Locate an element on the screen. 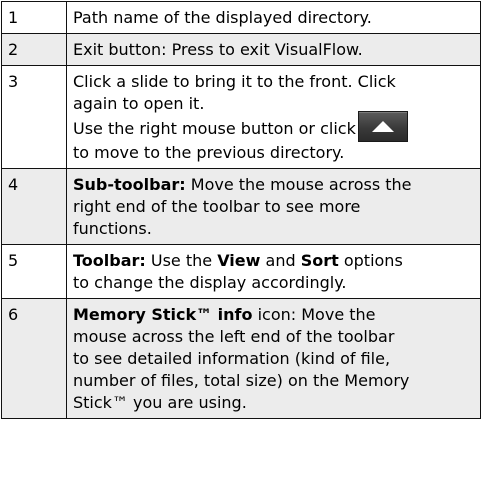  term-label: Toolbar: is located at coordinates (109, 260).